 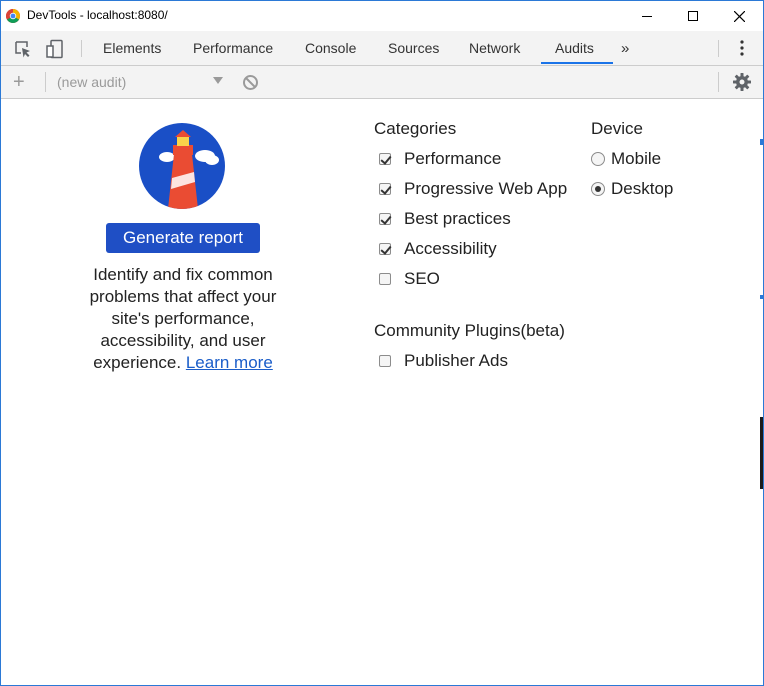 What do you see at coordinates (422, 278) in the screenshot?
I see `category-label: SEO` at bounding box center [422, 278].